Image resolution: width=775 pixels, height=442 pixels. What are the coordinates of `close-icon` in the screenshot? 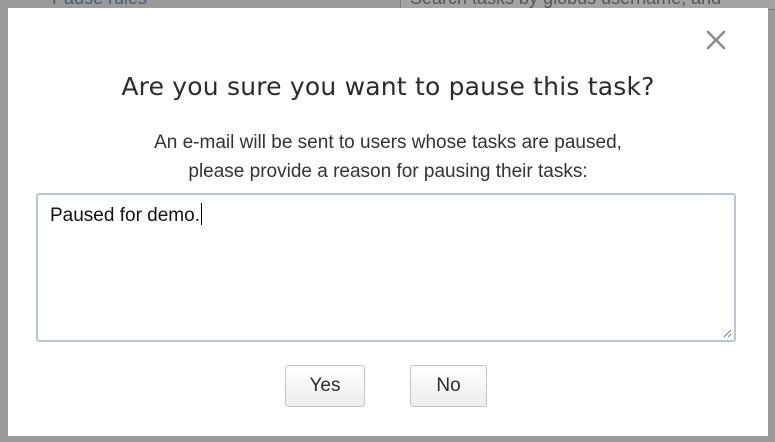 It's located at (716, 40).